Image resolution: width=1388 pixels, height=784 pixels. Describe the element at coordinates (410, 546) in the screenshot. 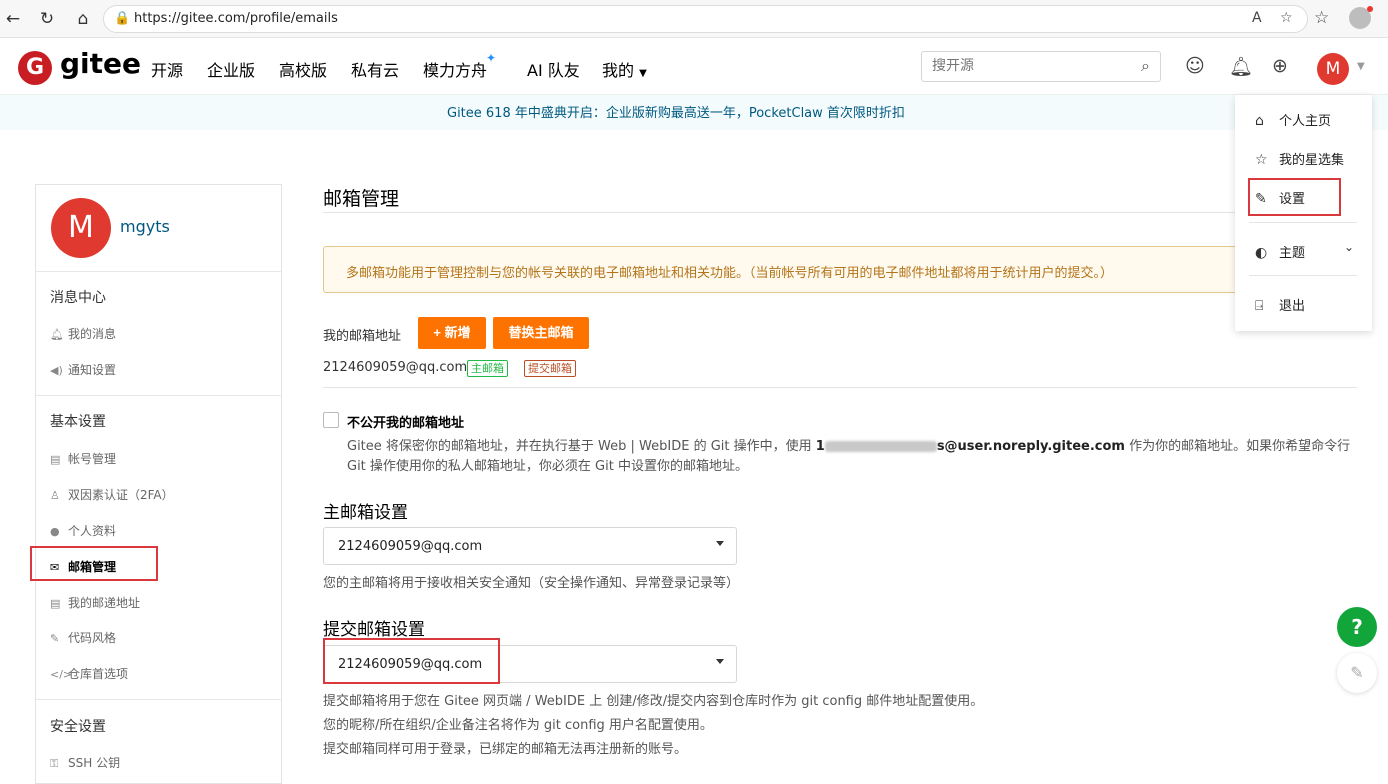

I see `select-value: 2124609059@qq.com` at that location.